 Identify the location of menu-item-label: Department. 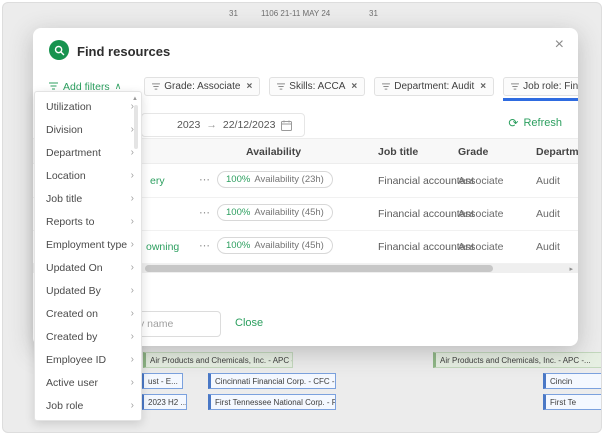
(73, 152).